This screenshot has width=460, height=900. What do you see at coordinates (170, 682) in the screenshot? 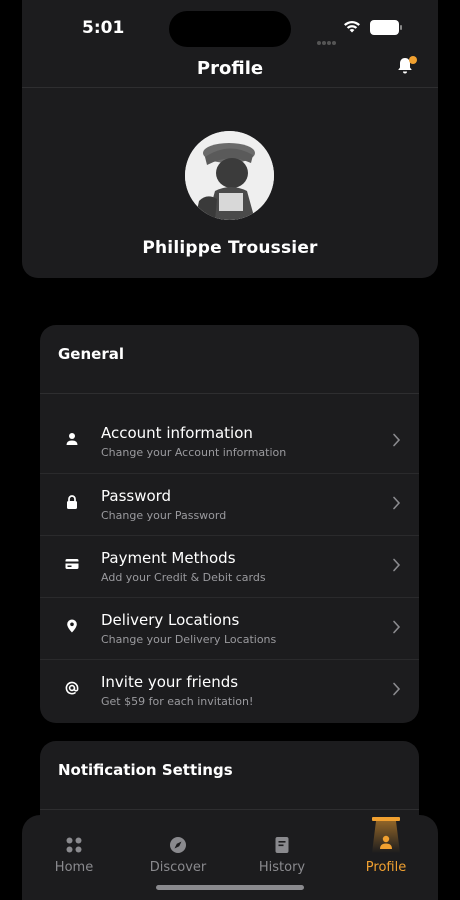
I see `menu-item-label: Invite your friends` at bounding box center [170, 682].